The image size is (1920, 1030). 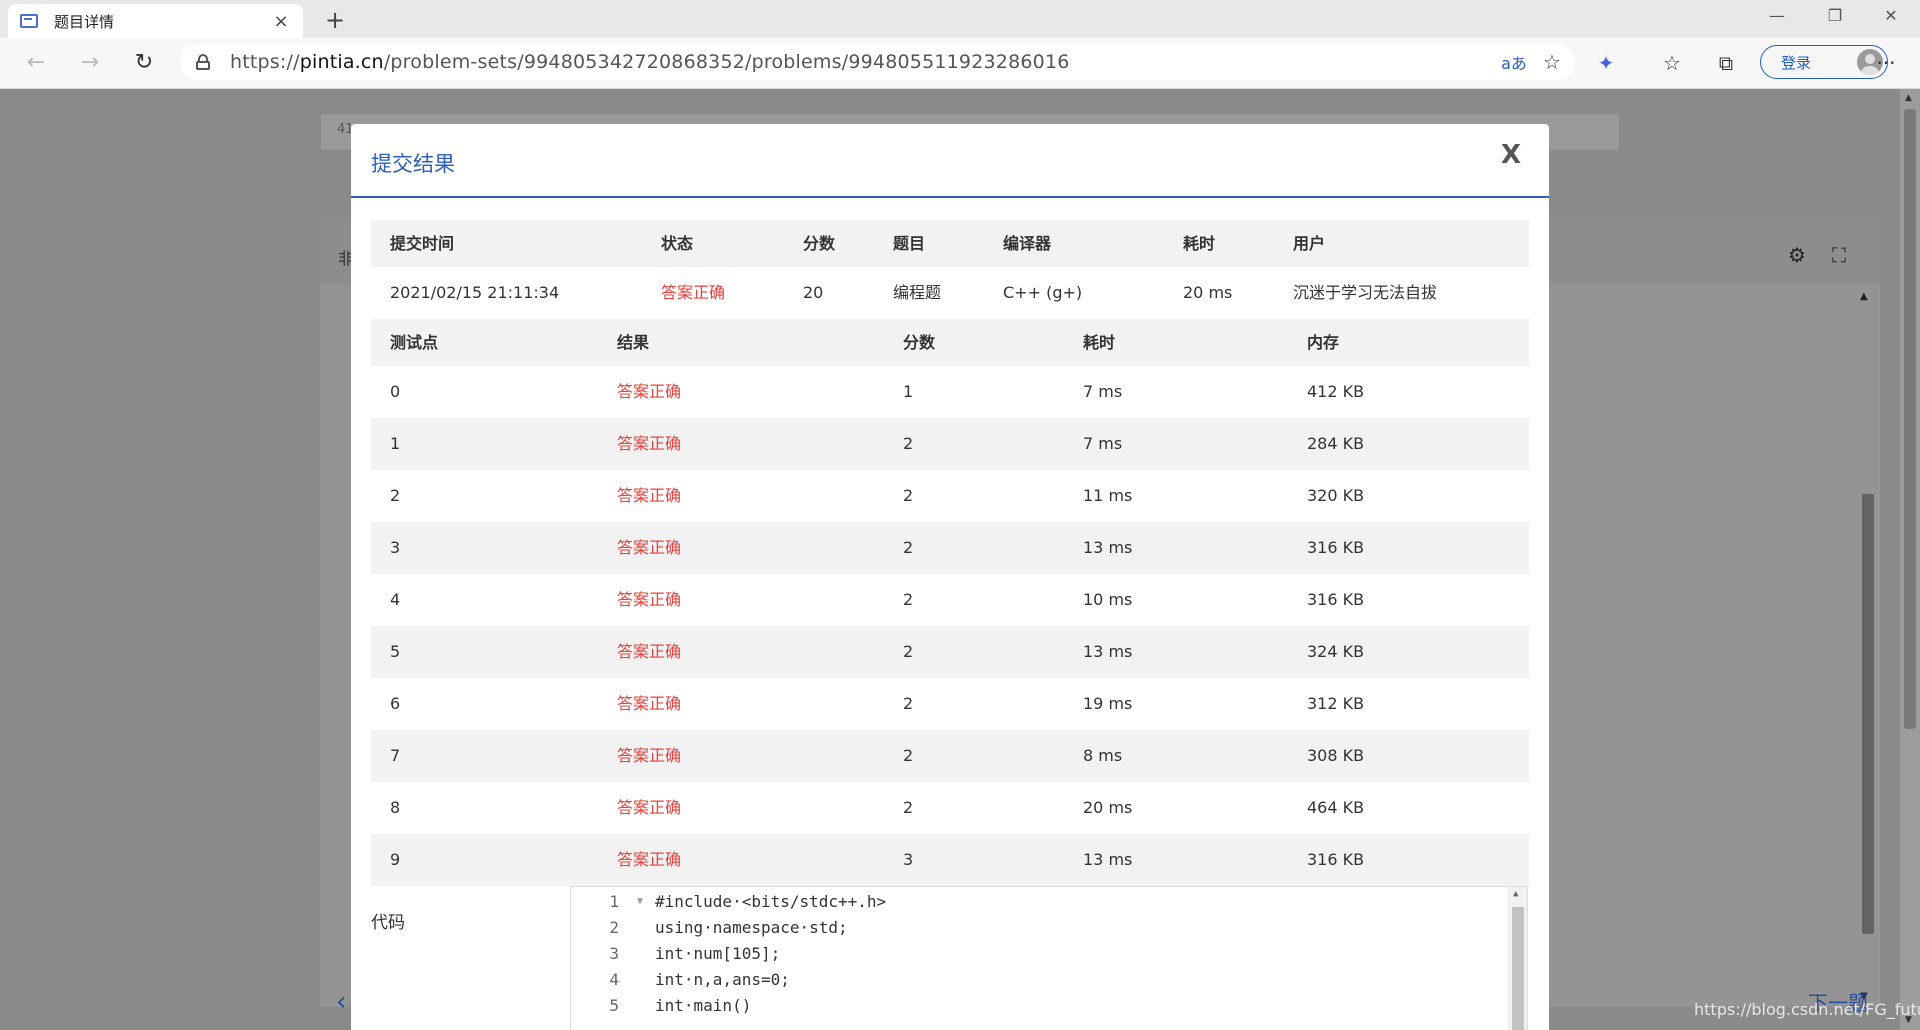 What do you see at coordinates (36, 63) in the screenshot?
I see `back-arrow-icon: ←` at bounding box center [36, 63].